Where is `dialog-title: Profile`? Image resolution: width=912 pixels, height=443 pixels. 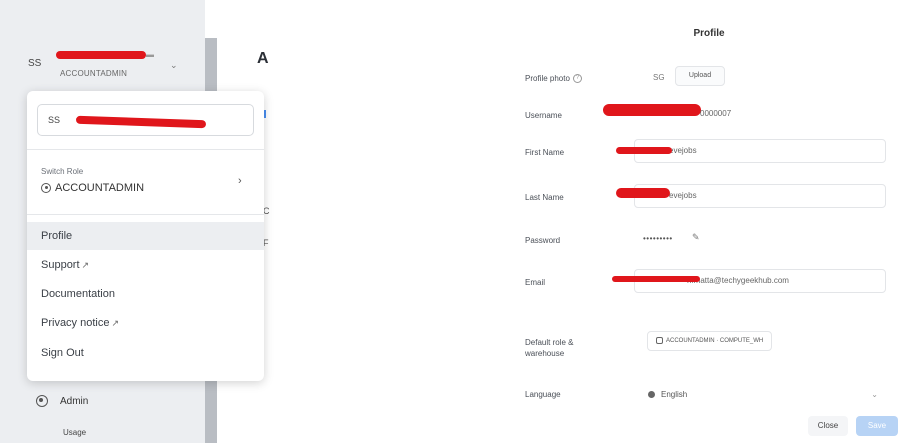 dialog-title: Profile is located at coordinates (709, 33).